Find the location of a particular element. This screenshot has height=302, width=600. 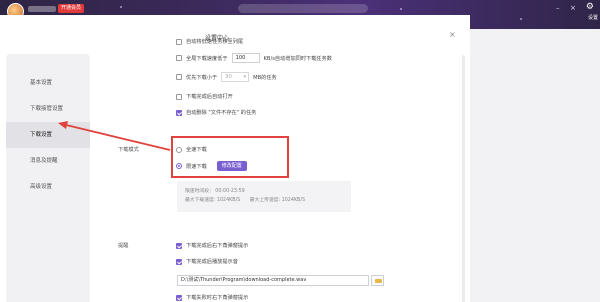

option-remind-fail: 下载失败时右下角弹窗提示 is located at coordinates (212, 297).